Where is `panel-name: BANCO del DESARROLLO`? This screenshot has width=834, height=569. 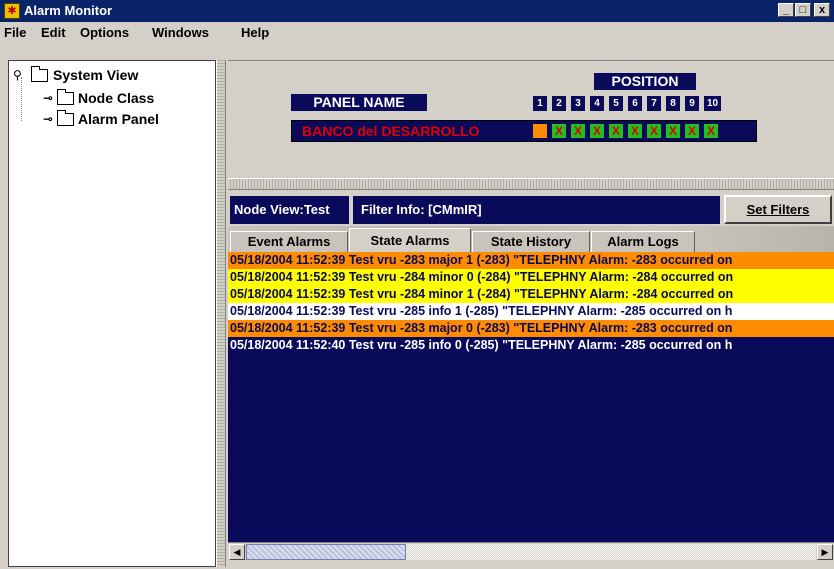 panel-name: BANCO del DESARROLLO is located at coordinates (391, 131).